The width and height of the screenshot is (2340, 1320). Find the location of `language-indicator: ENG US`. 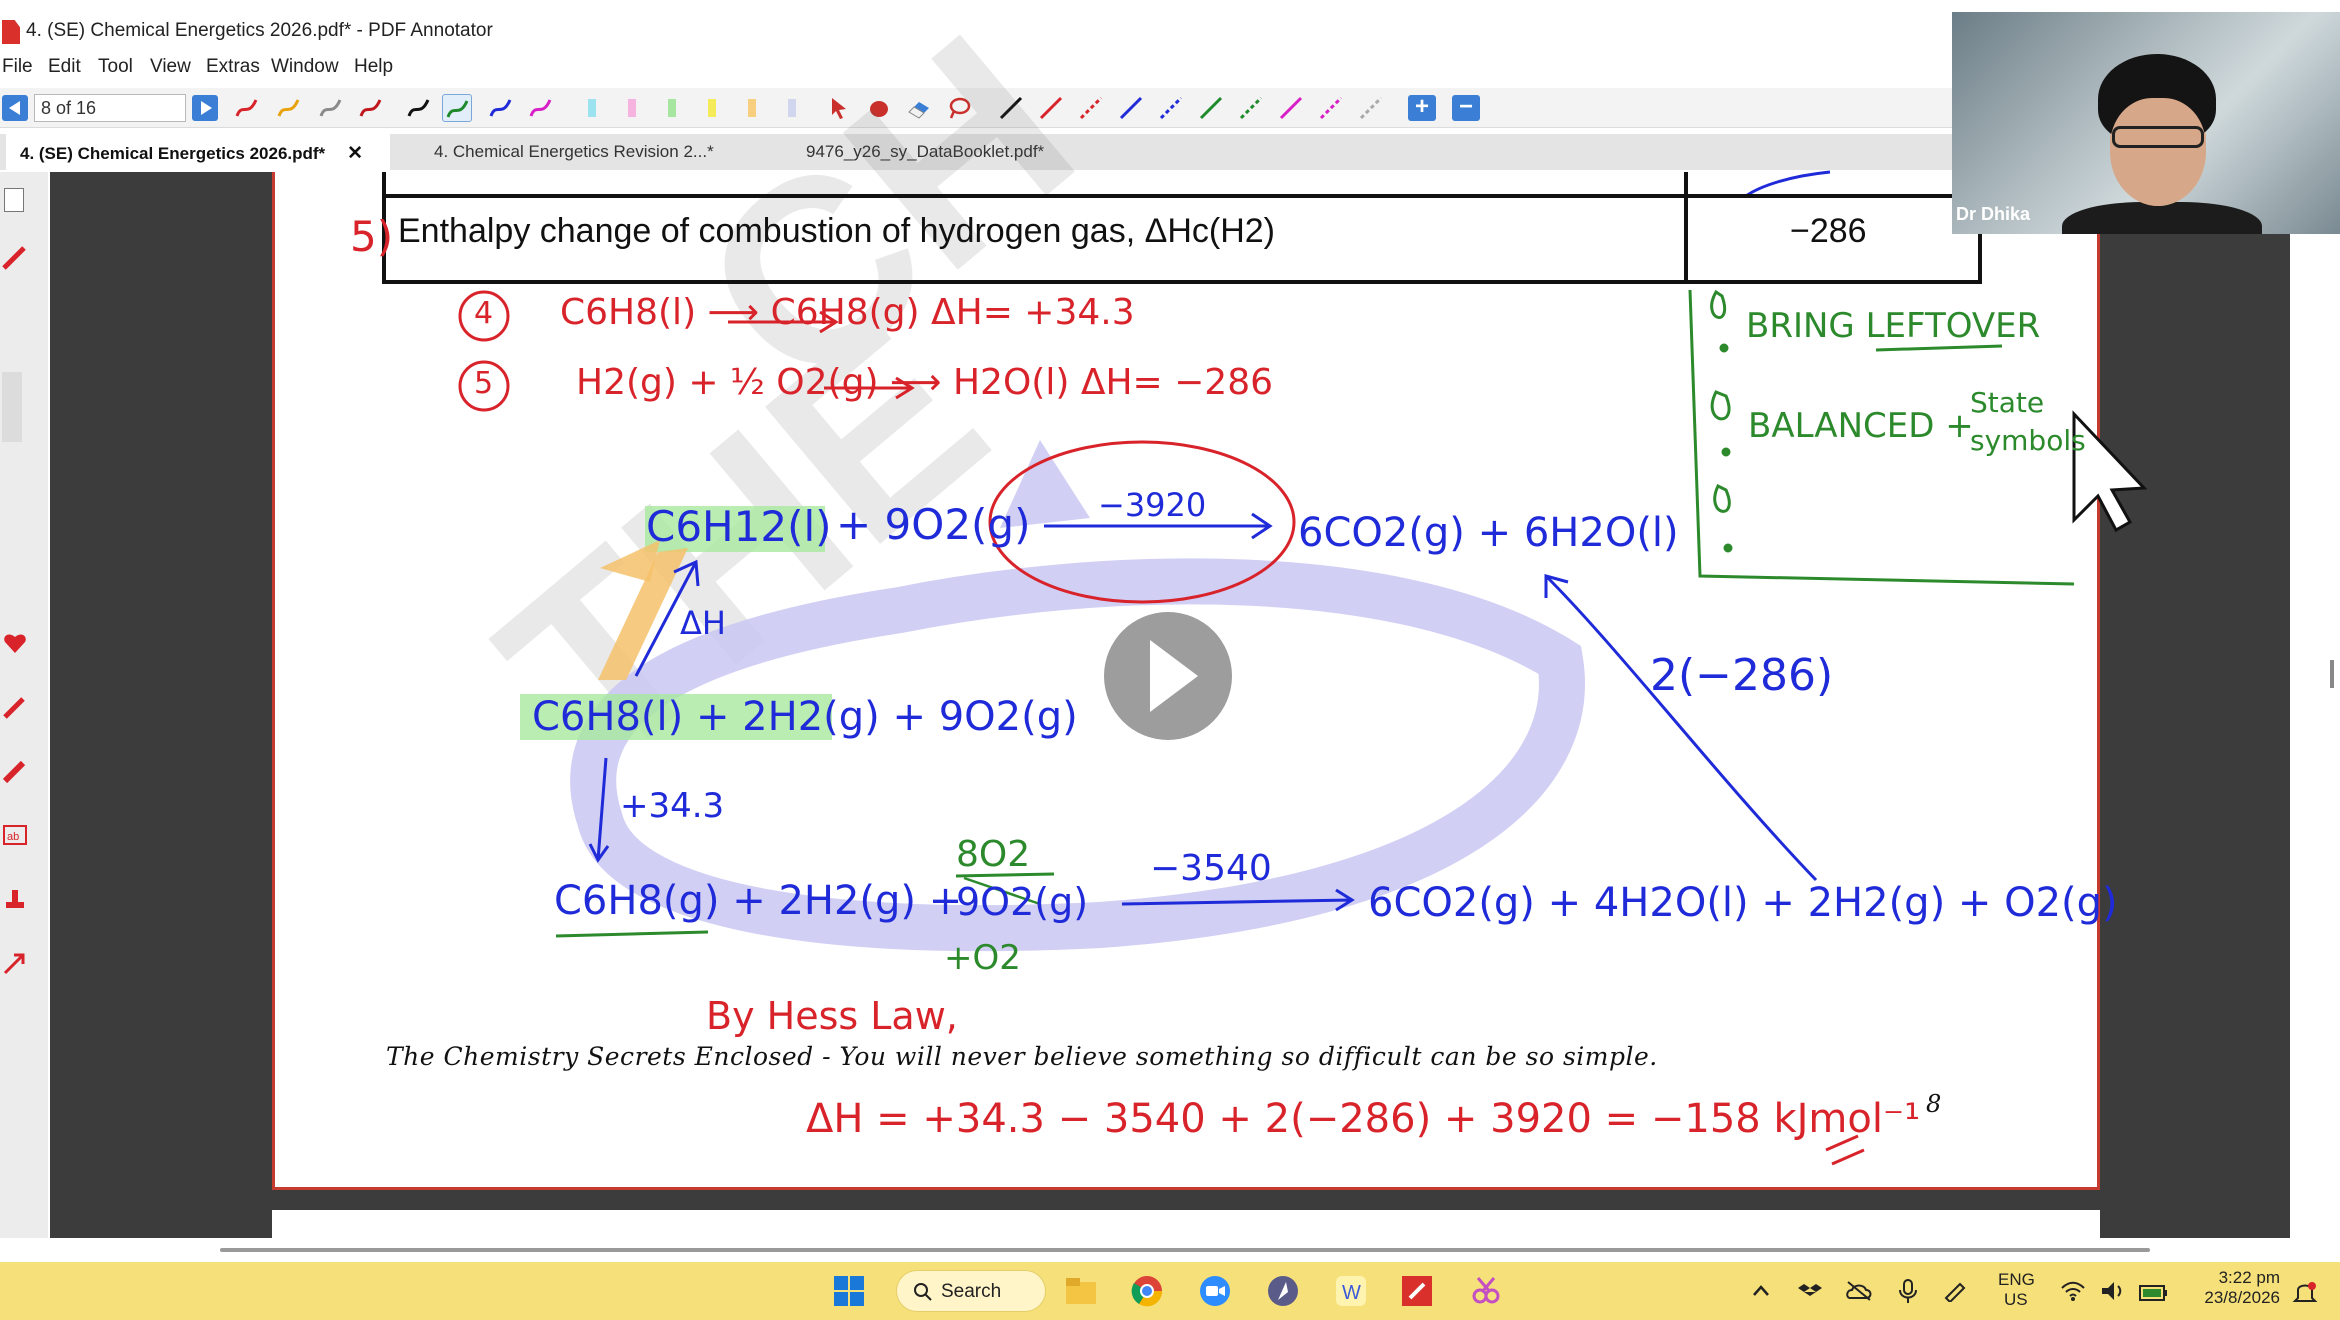

language-indicator: ENG US is located at coordinates (2016, 1290).